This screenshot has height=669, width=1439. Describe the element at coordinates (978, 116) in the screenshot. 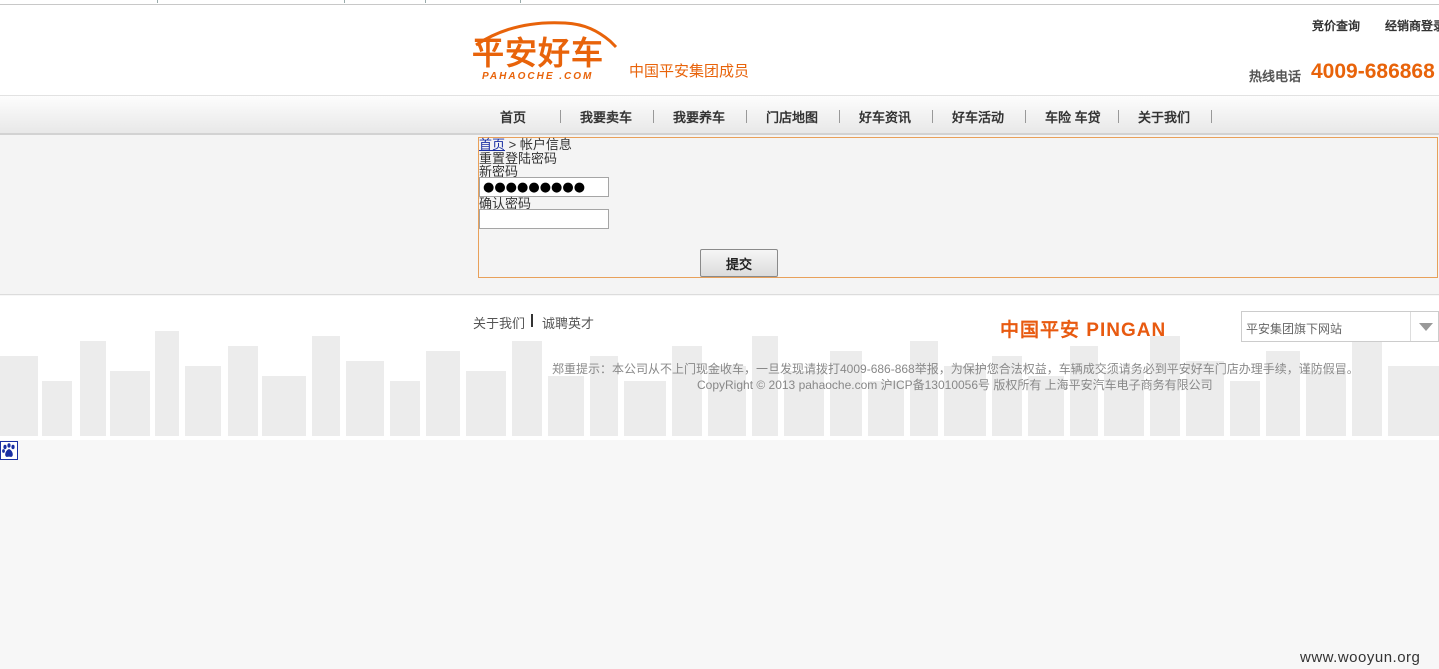

I see `nav-item-events: 好车活动` at that location.